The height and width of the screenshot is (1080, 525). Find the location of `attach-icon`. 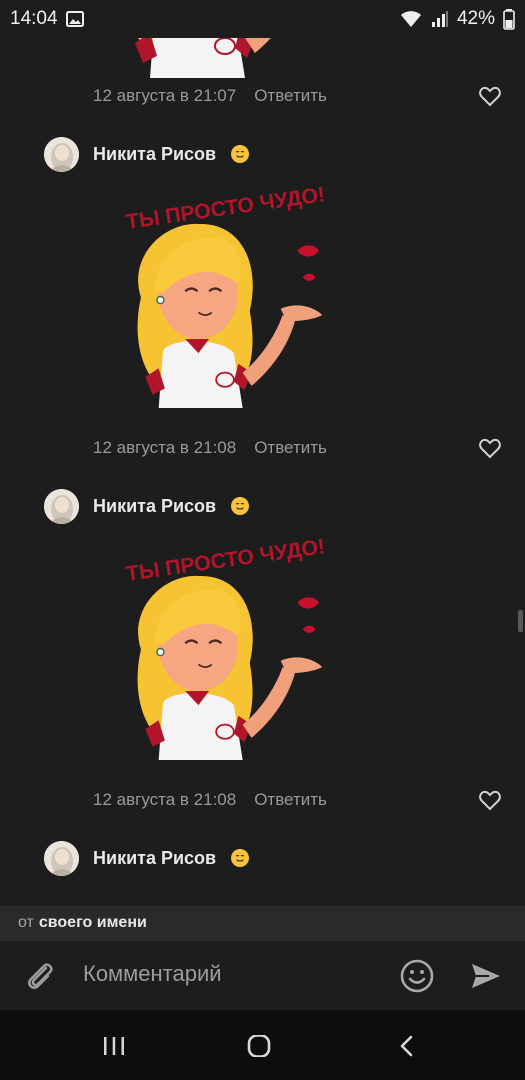

attach-icon is located at coordinates (40, 976).